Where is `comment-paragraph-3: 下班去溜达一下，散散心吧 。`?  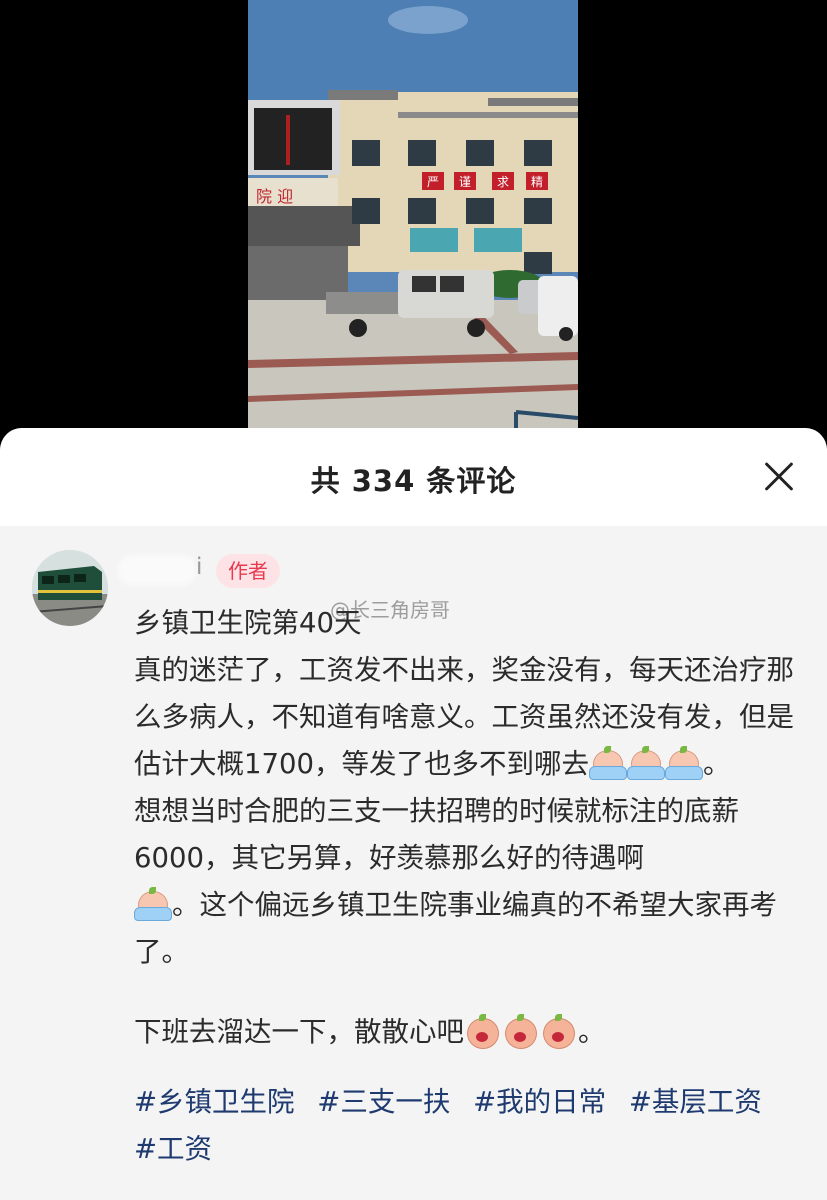
comment-paragraph-3: 下班去溜达一下，散散心吧 。 is located at coordinates (464, 1032).